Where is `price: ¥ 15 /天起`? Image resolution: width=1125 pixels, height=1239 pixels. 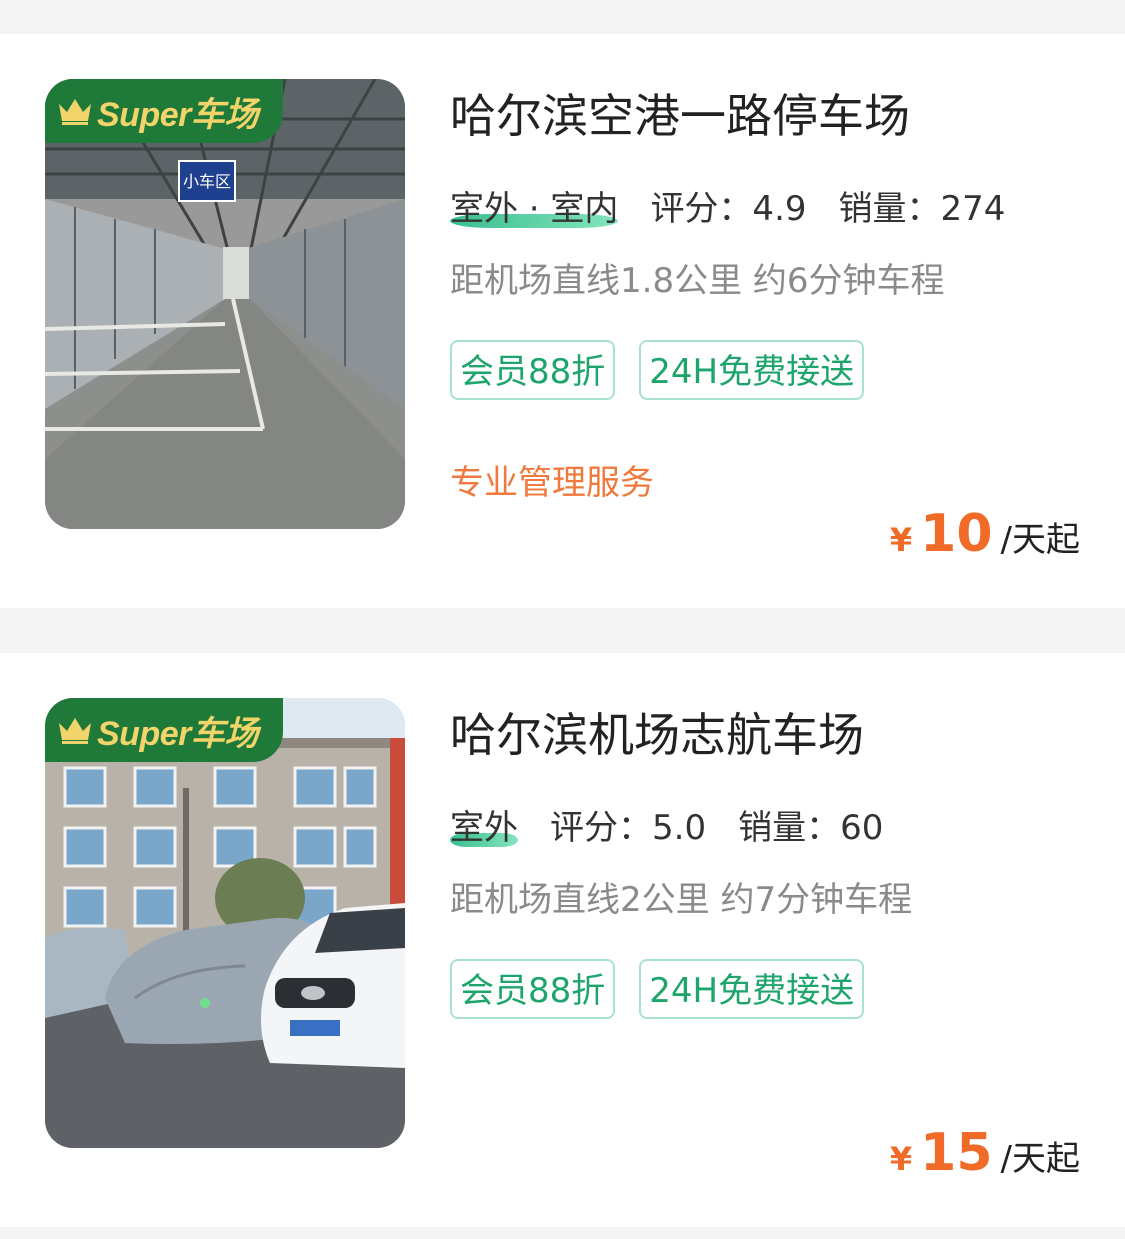
price: ¥ 15 /天起 is located at coordinates (985, 1153).